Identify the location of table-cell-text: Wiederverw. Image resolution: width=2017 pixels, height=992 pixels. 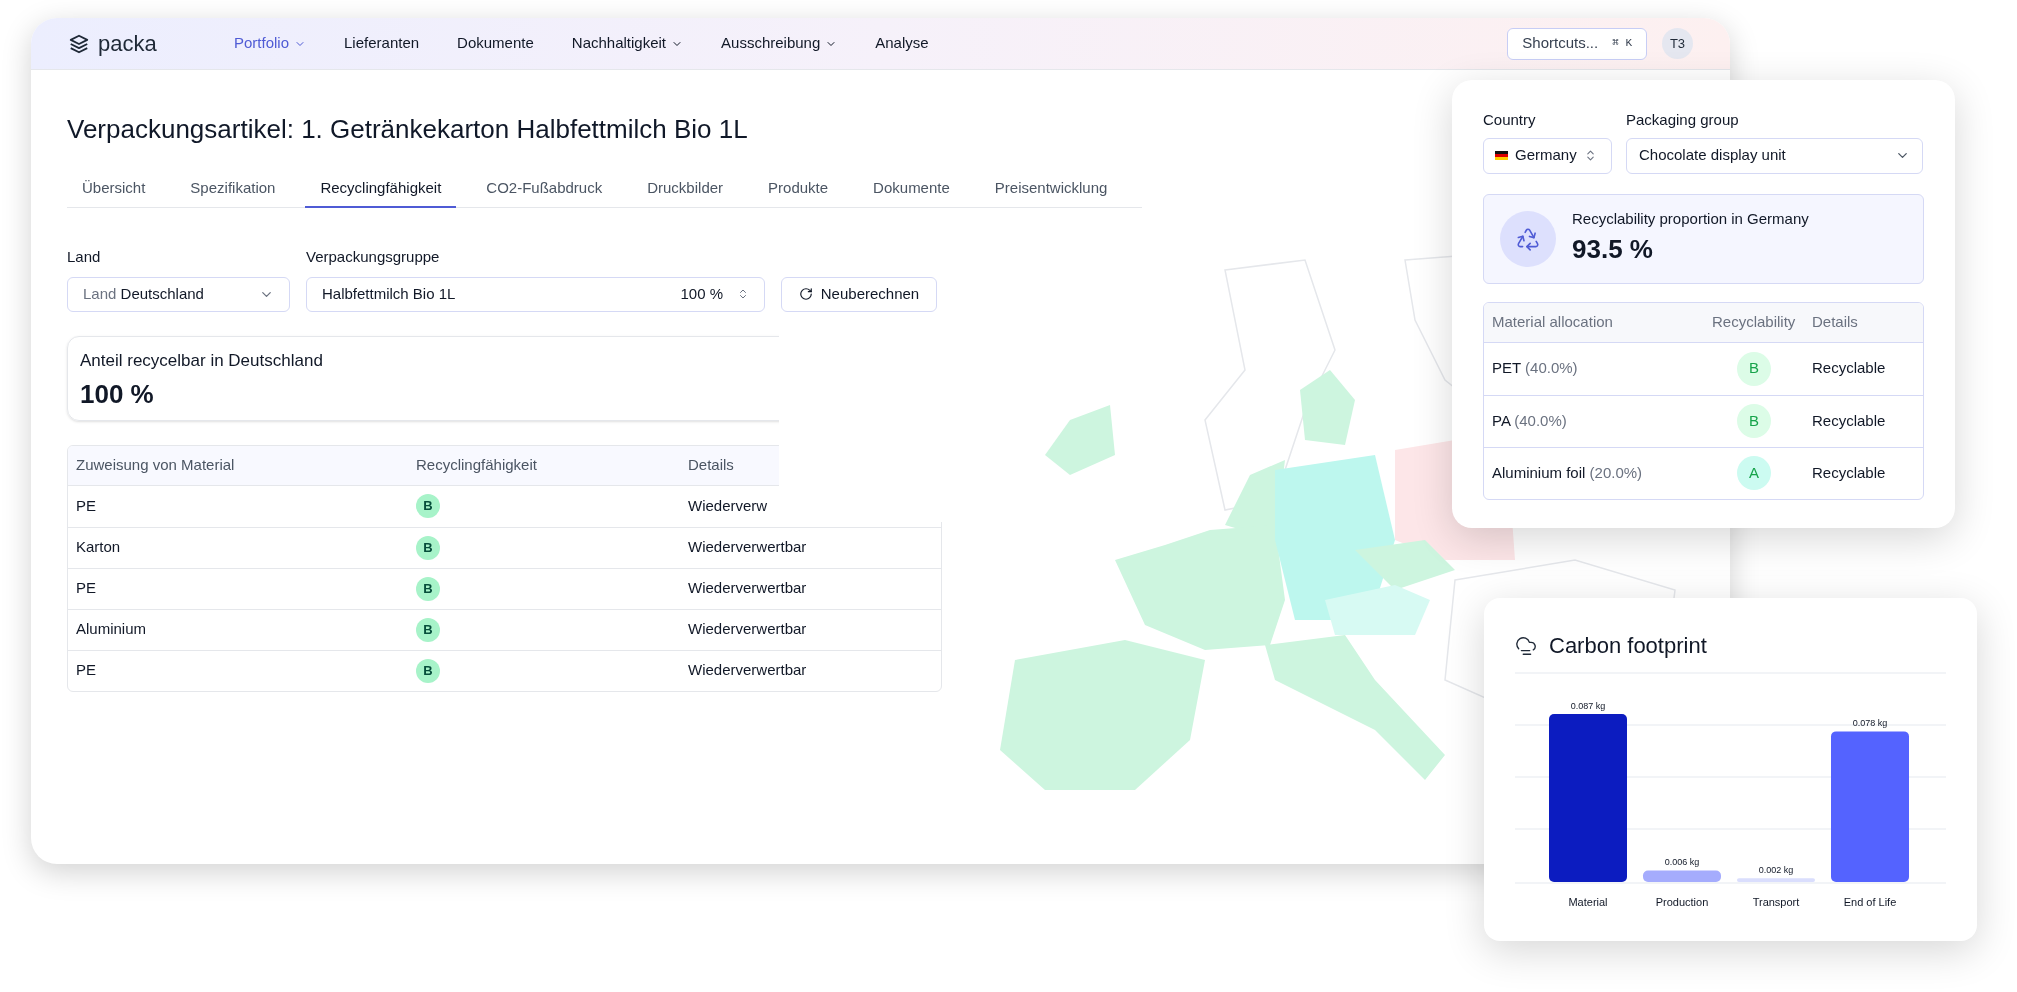
(728, 505).